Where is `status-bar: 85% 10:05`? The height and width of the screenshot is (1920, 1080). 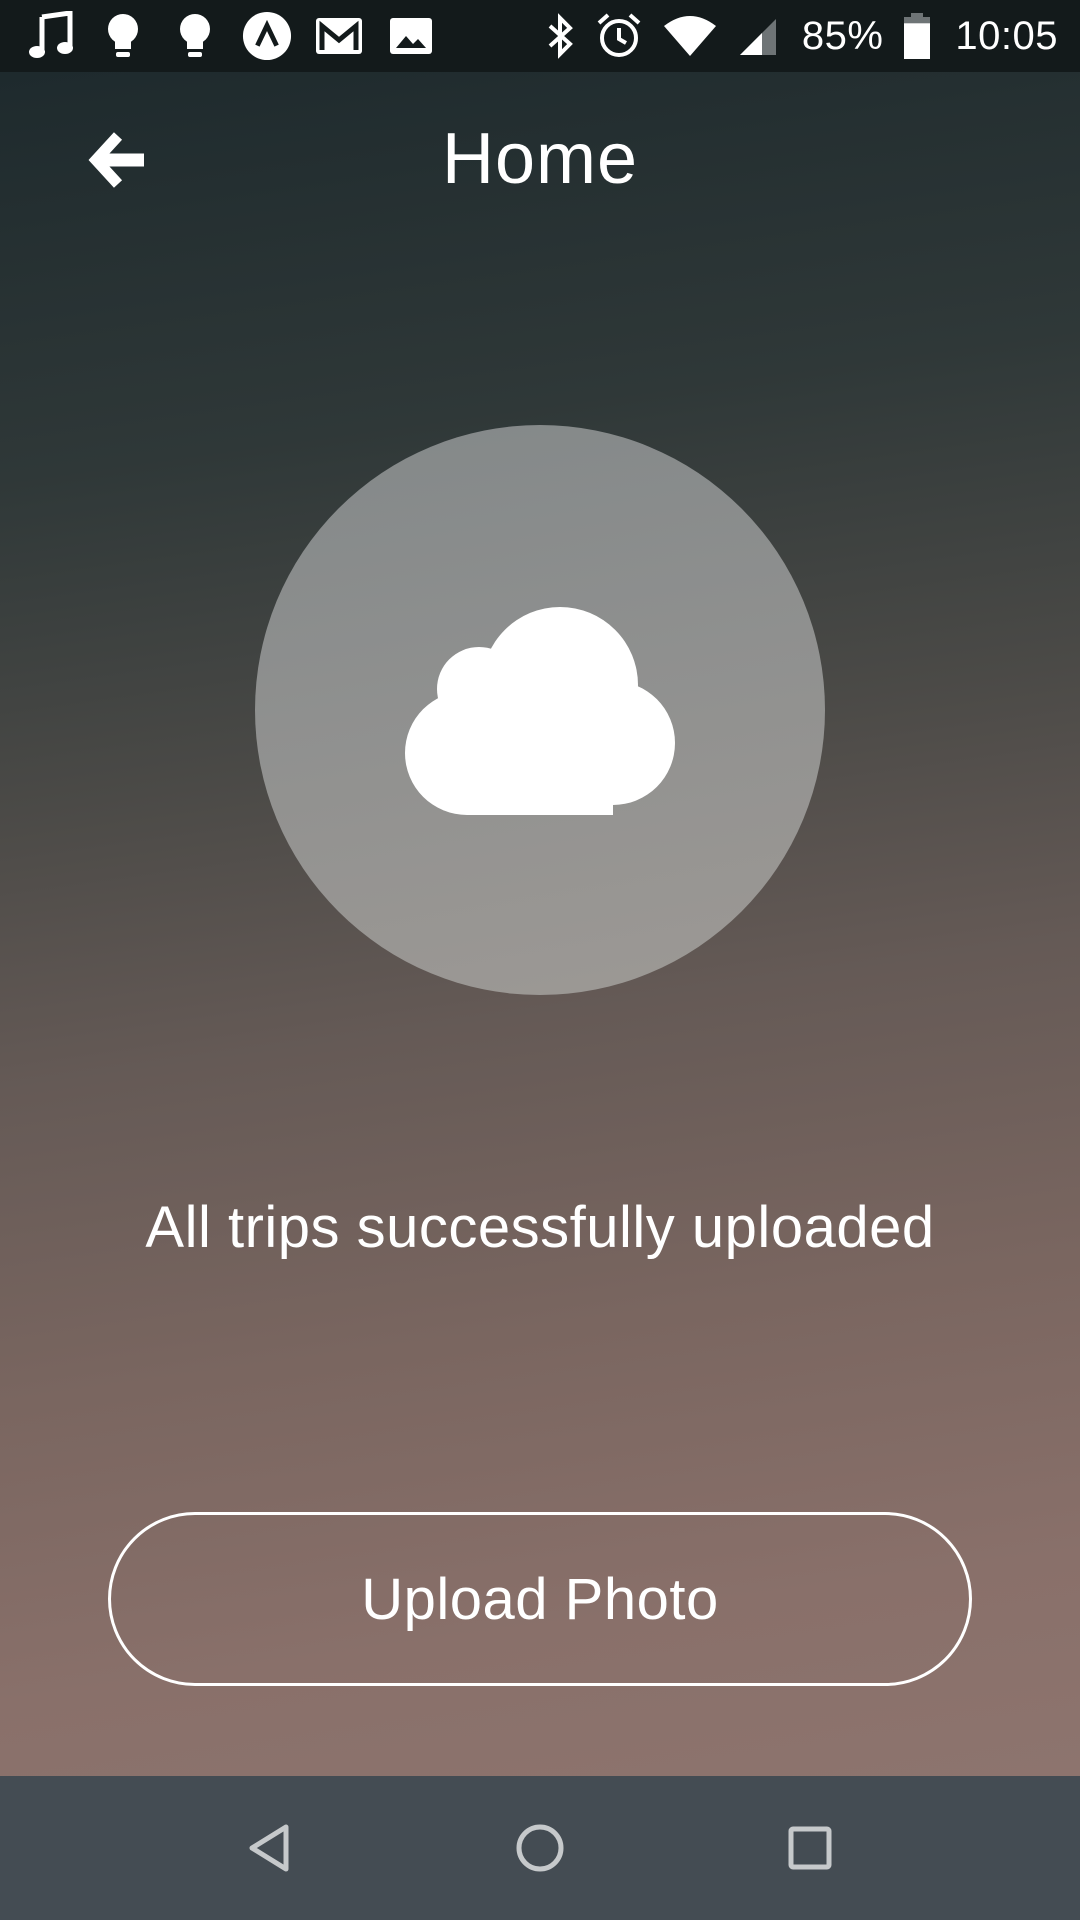
status-bar: 85% 10:05 is located at coordinates (540, 36).